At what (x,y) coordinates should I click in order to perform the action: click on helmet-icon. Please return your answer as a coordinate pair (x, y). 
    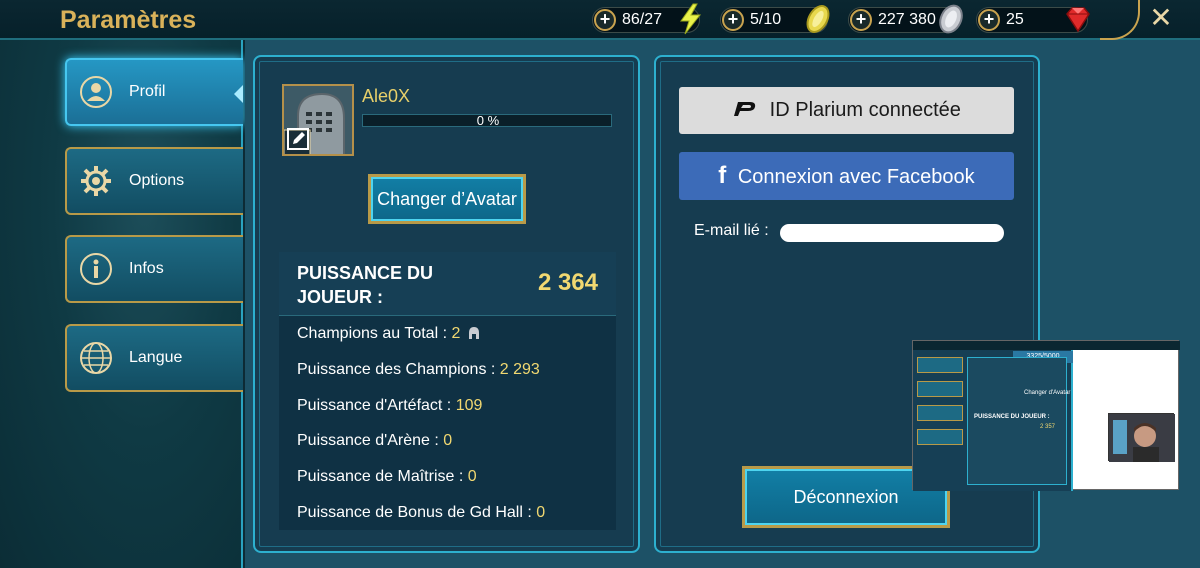
    Looking at the image, I should click on (473, 333).